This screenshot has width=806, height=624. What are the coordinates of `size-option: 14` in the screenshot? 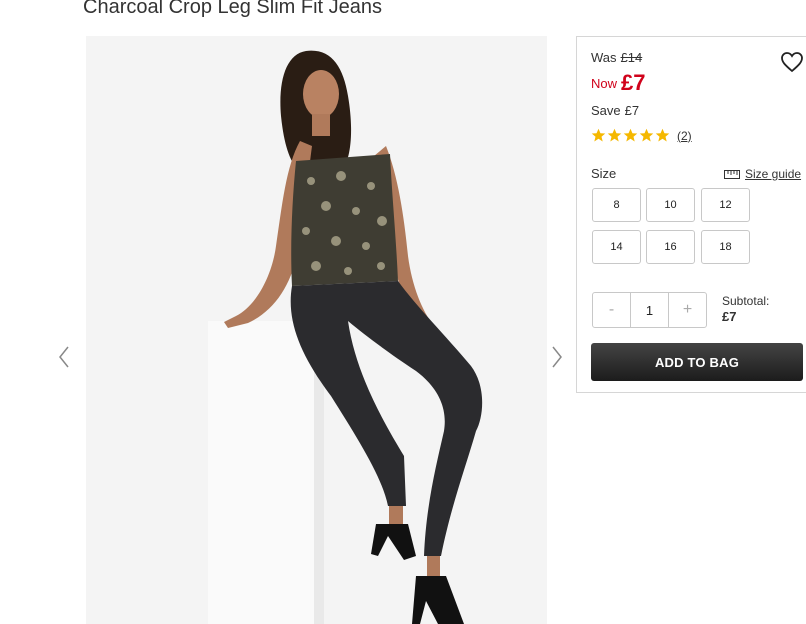 It's located at (616, 247).